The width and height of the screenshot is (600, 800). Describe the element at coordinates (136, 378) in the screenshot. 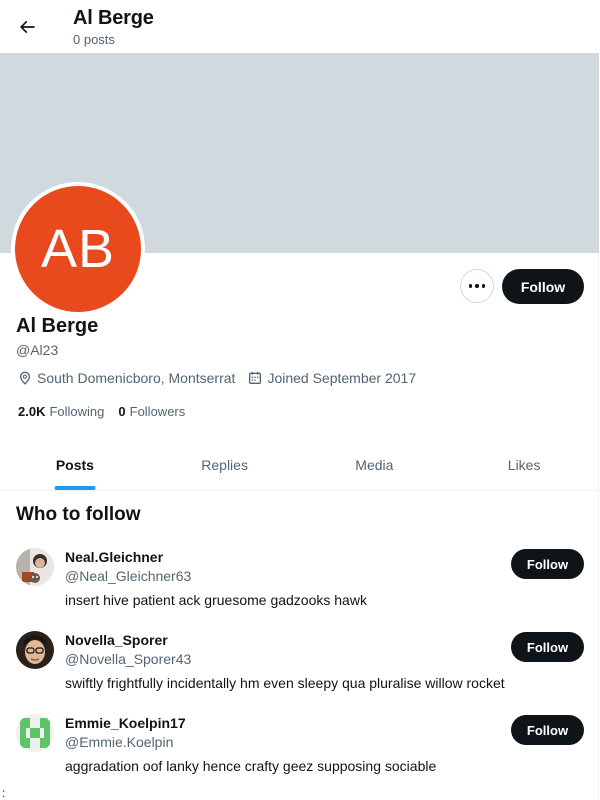

I see `location-text: South Domenicboro, Montserrat` at that location.